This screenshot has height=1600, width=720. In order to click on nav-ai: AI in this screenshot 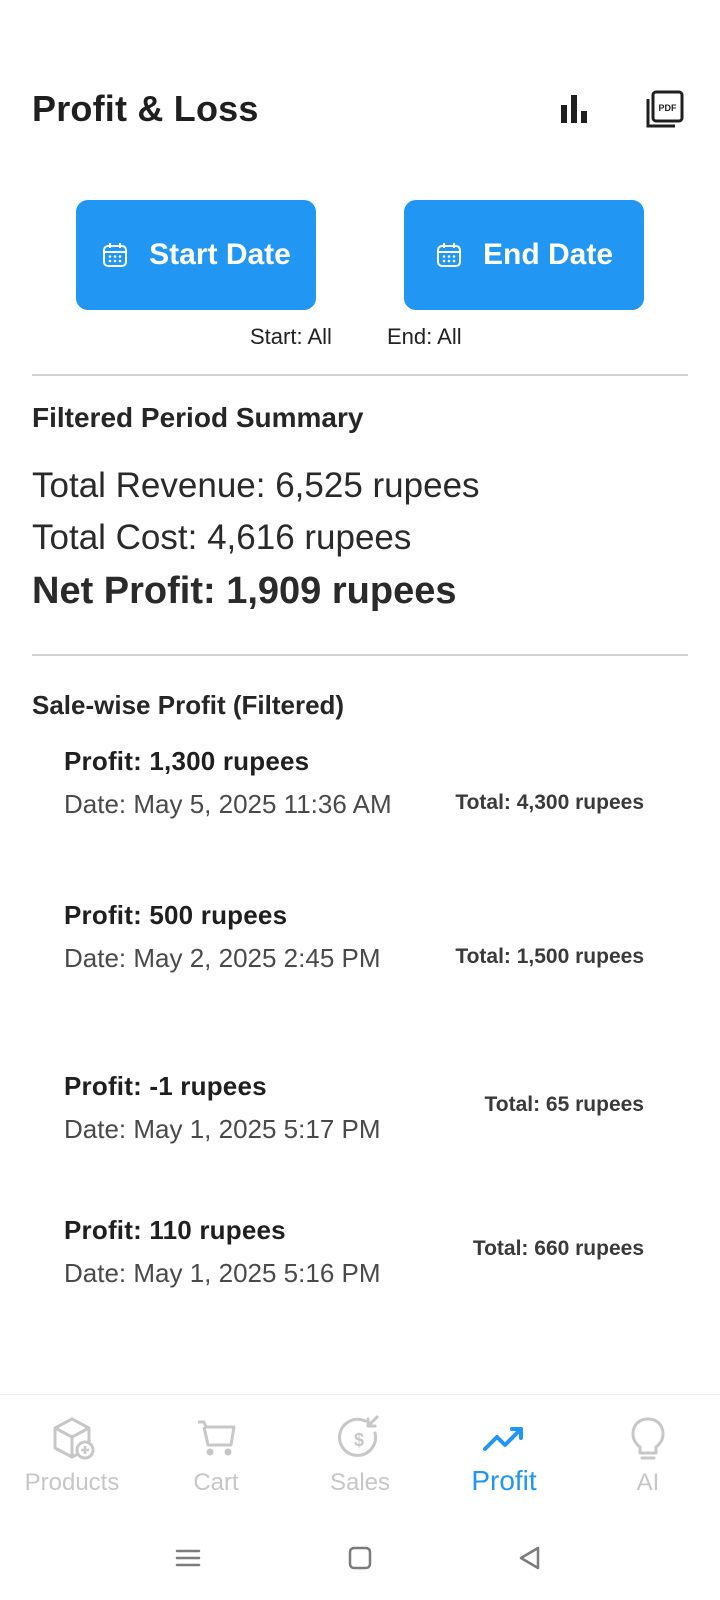, I will do `click(648, 1451)`.